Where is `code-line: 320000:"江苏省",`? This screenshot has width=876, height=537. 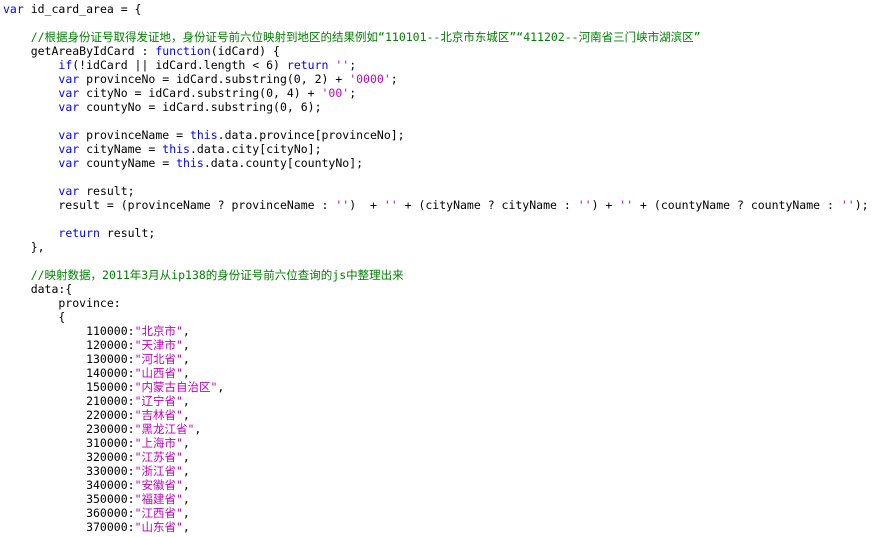
code-line: 320000:"江苏省", is located at coordinates (96, 457).